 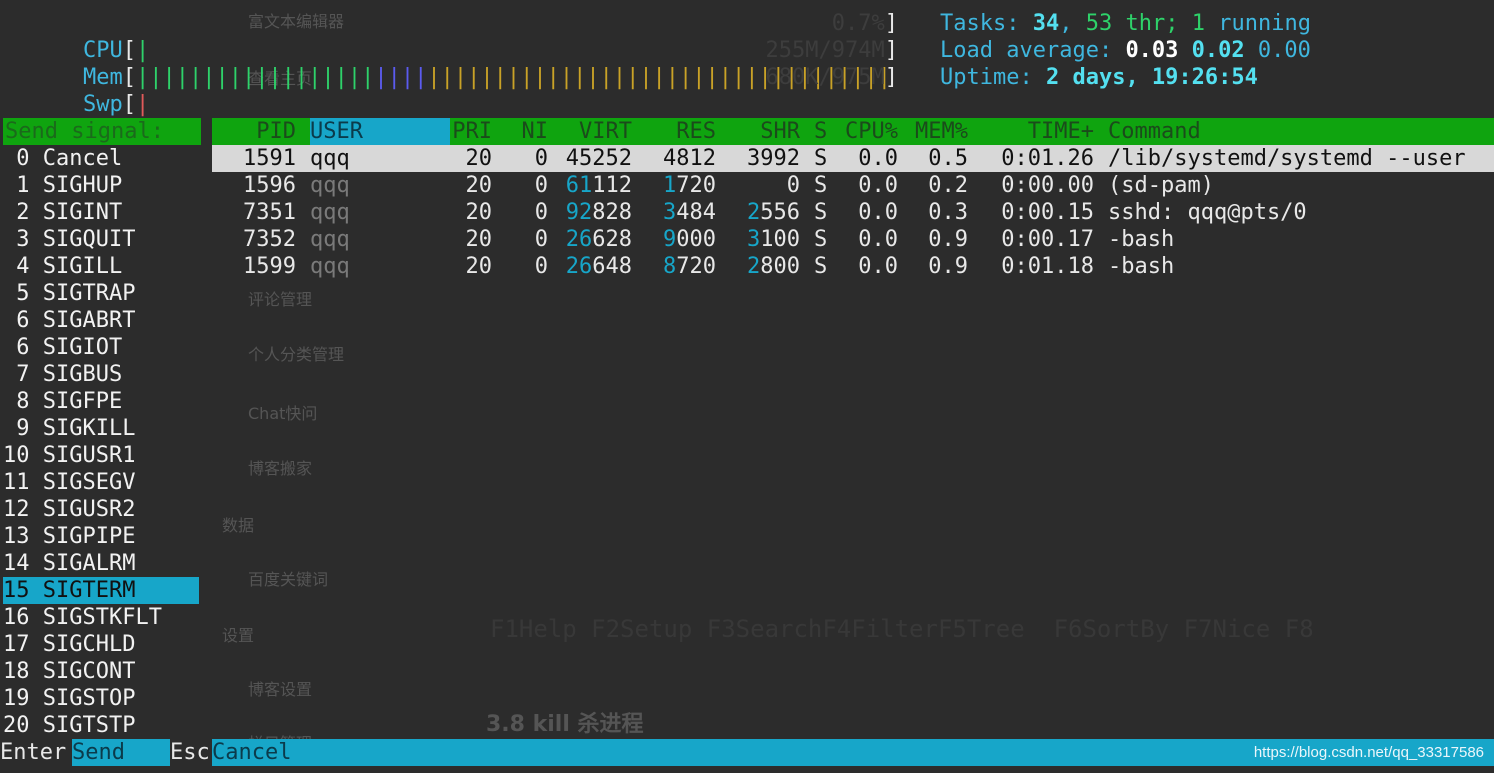 What do you see at coordinates (16, 185) in the screenshot?
I see `signal-number: 1` at bounding box center [16, 185].